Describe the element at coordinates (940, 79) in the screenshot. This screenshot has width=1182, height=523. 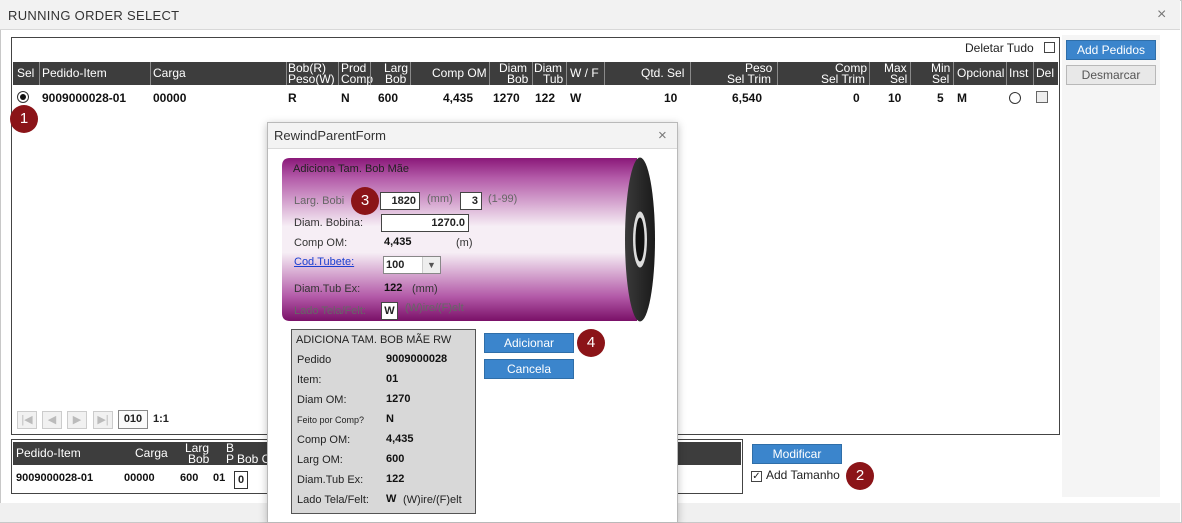
I see `col-header-min-sel: Sel` at that location.